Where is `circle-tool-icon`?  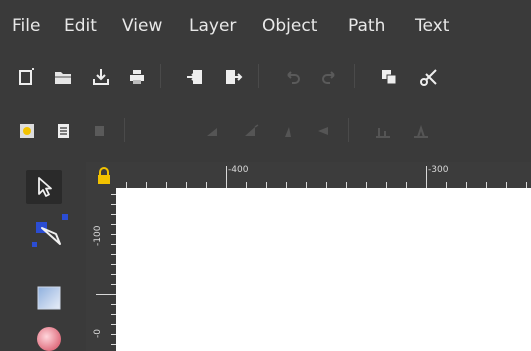
circle-tool-icon is located at coordinates (49, 336).